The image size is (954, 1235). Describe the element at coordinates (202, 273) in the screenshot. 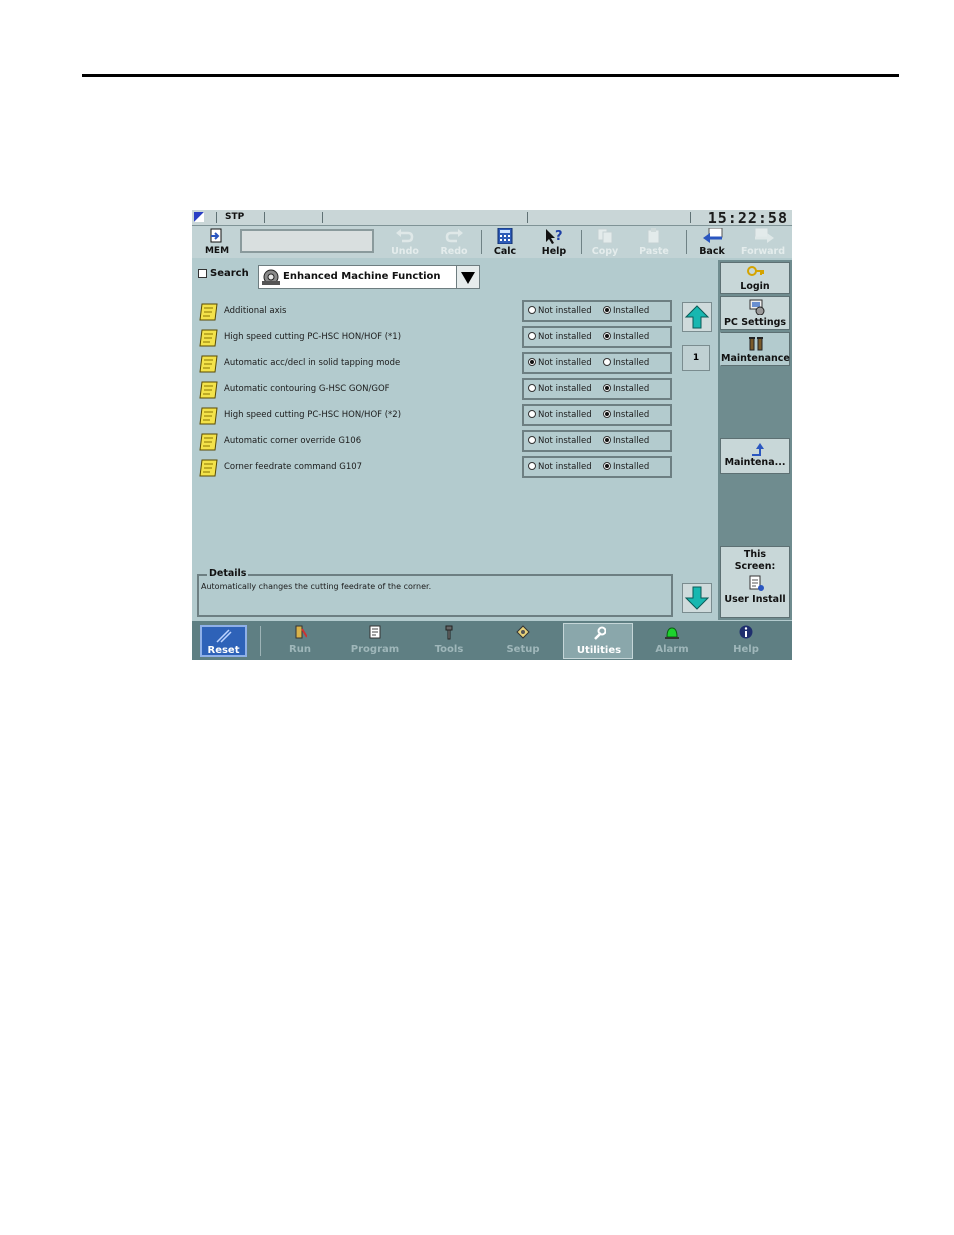

I see `search-checkbox-box` at that location.